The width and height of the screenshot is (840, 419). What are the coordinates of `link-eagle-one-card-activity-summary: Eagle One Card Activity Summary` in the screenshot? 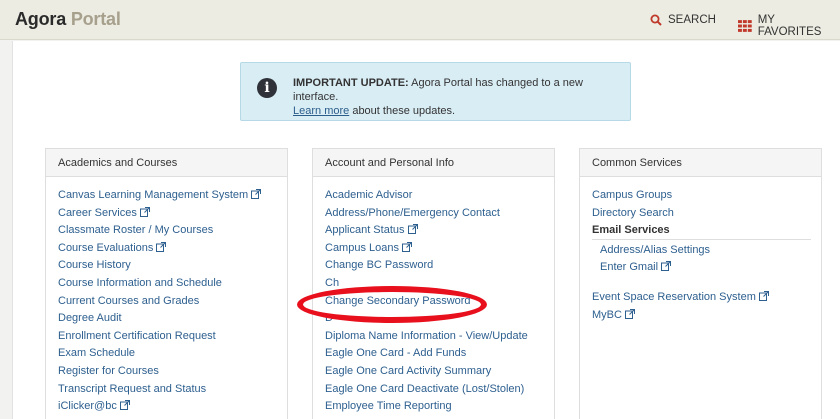 It's located at (439, 372).